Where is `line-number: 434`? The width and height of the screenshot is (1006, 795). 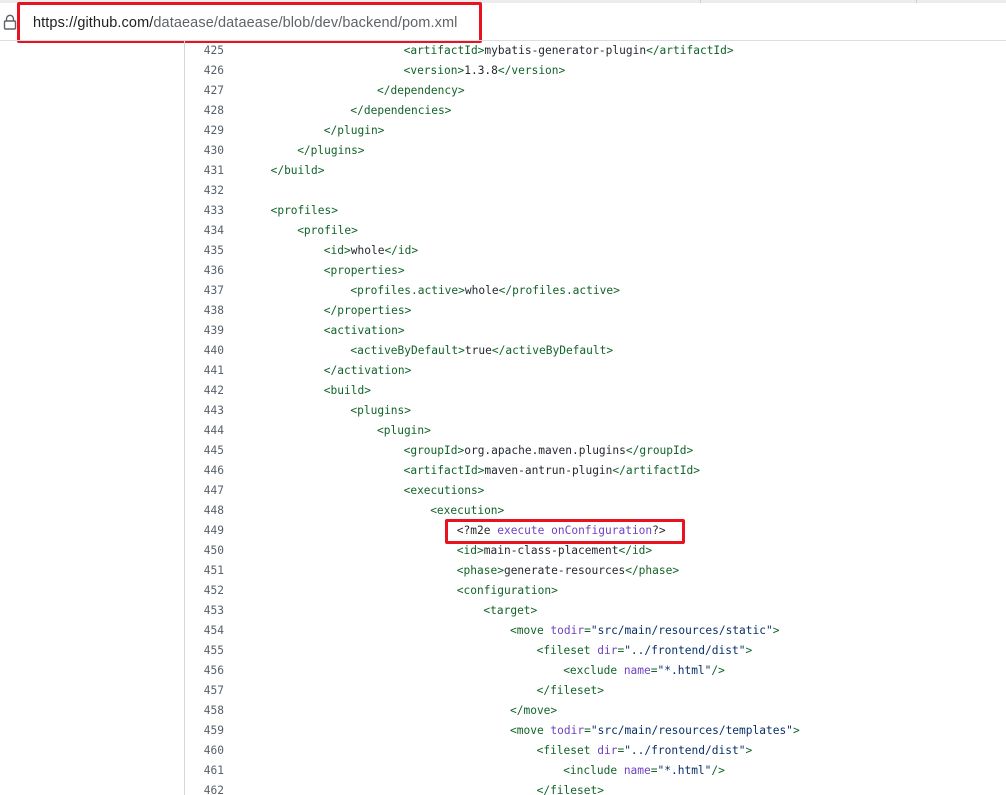
line-number: 434 is located at coordinates (204, 231).